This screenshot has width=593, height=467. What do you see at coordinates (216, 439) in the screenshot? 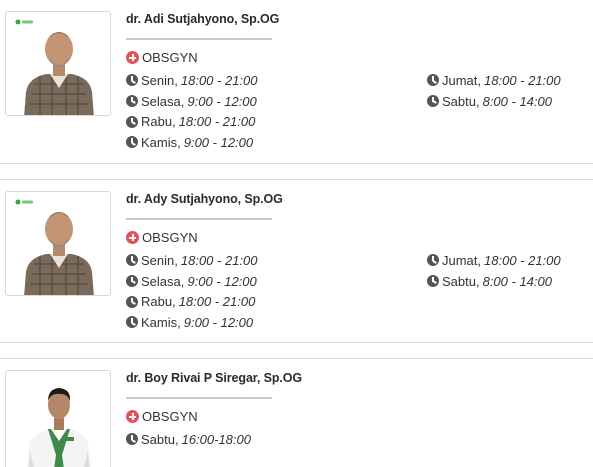
I see `schedule-time: 16:00-18:00` at bounding box center [216, 439].